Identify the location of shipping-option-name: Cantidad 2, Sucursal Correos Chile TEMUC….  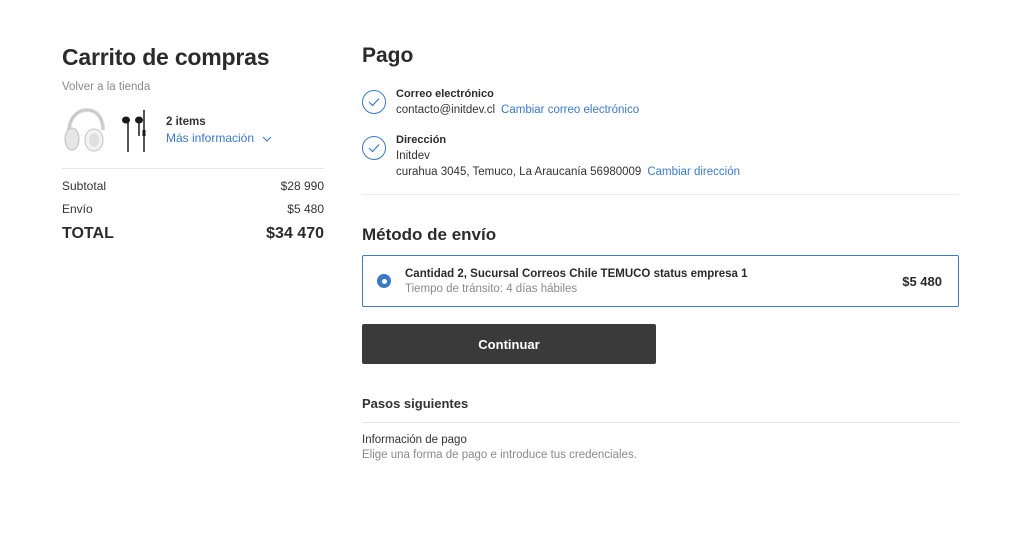
(576, 273).